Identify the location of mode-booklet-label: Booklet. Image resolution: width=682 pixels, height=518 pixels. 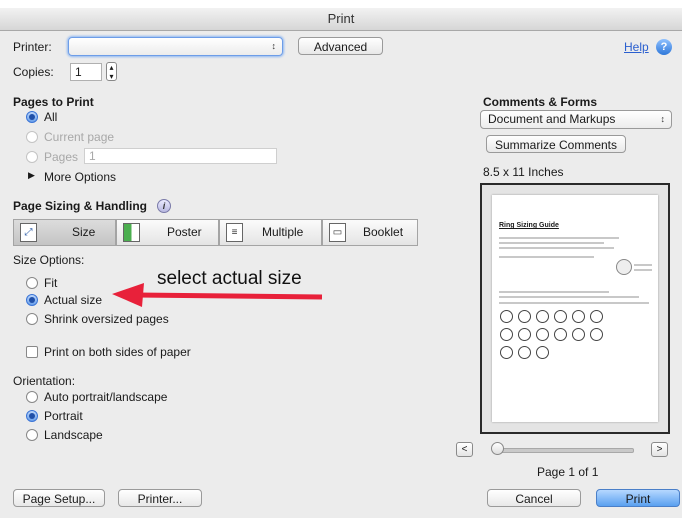
(383, 232).